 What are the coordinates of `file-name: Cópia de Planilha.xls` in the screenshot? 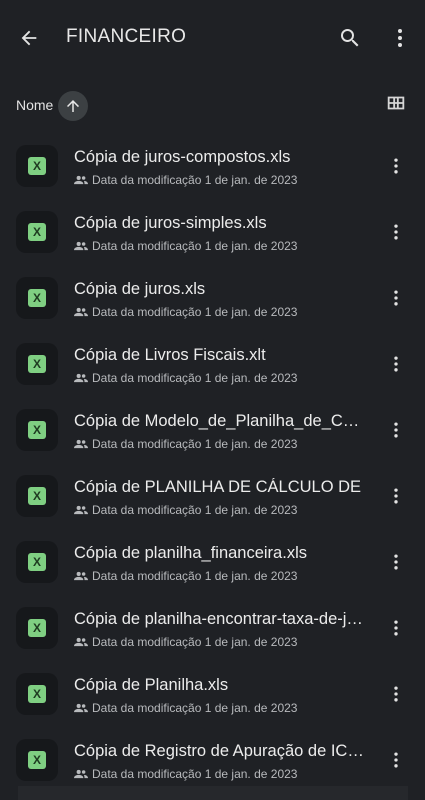 It's located at (151, 685).